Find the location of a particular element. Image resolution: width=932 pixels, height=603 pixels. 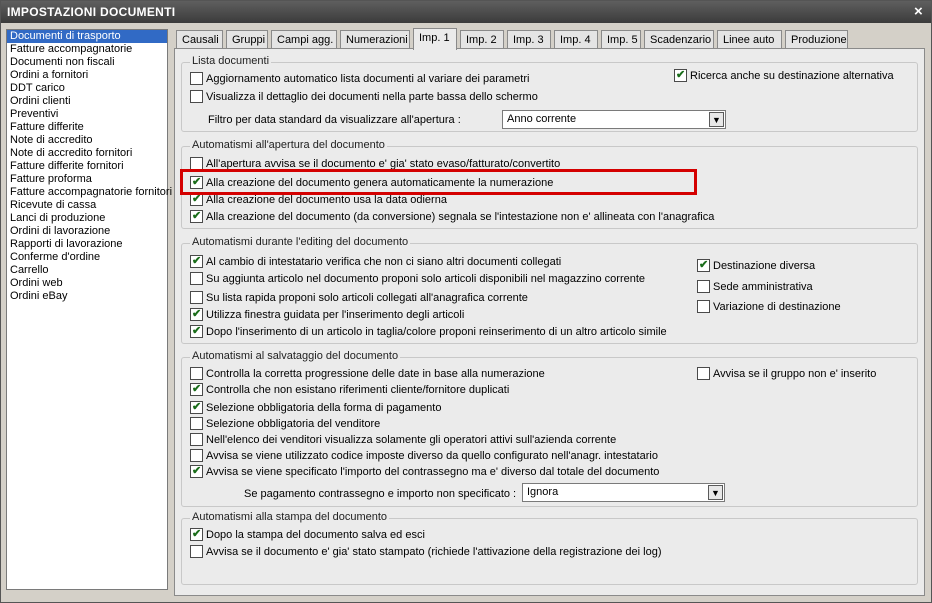

sidebar-item: DDT carico is located at coordinates (87, 88).